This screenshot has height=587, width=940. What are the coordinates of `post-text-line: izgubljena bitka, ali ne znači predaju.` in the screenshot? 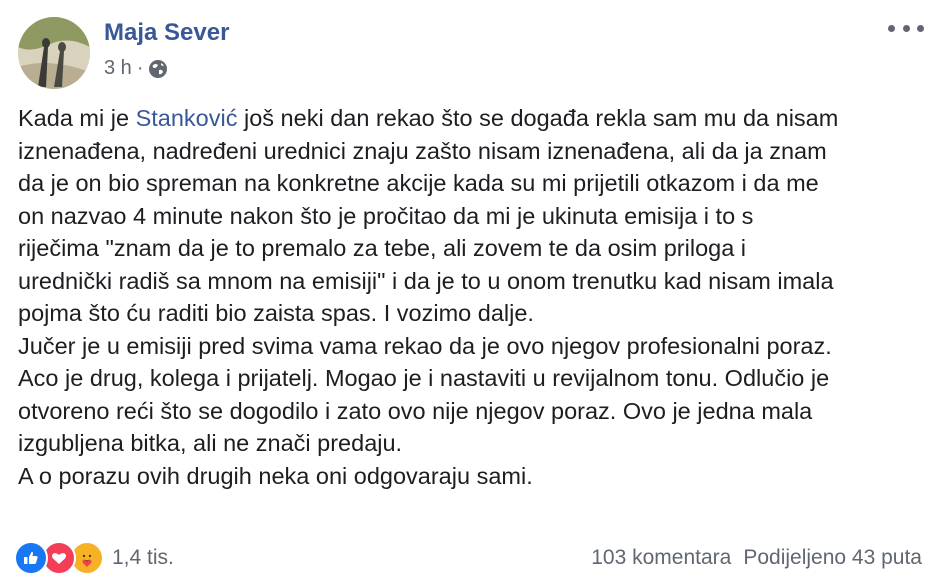 It's located at (210, 443).